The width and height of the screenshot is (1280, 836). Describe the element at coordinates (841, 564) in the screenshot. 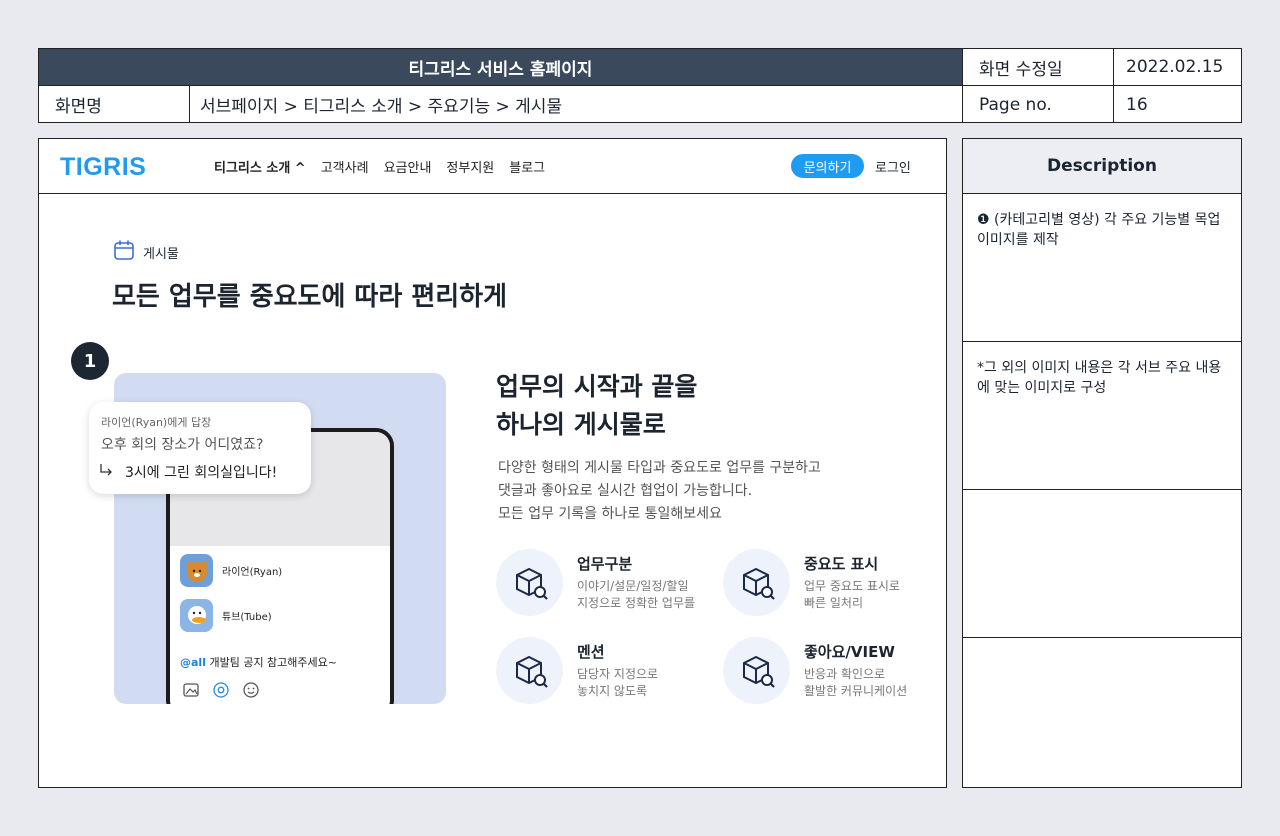

I see `feature-title: 중요도 표시` at that location.